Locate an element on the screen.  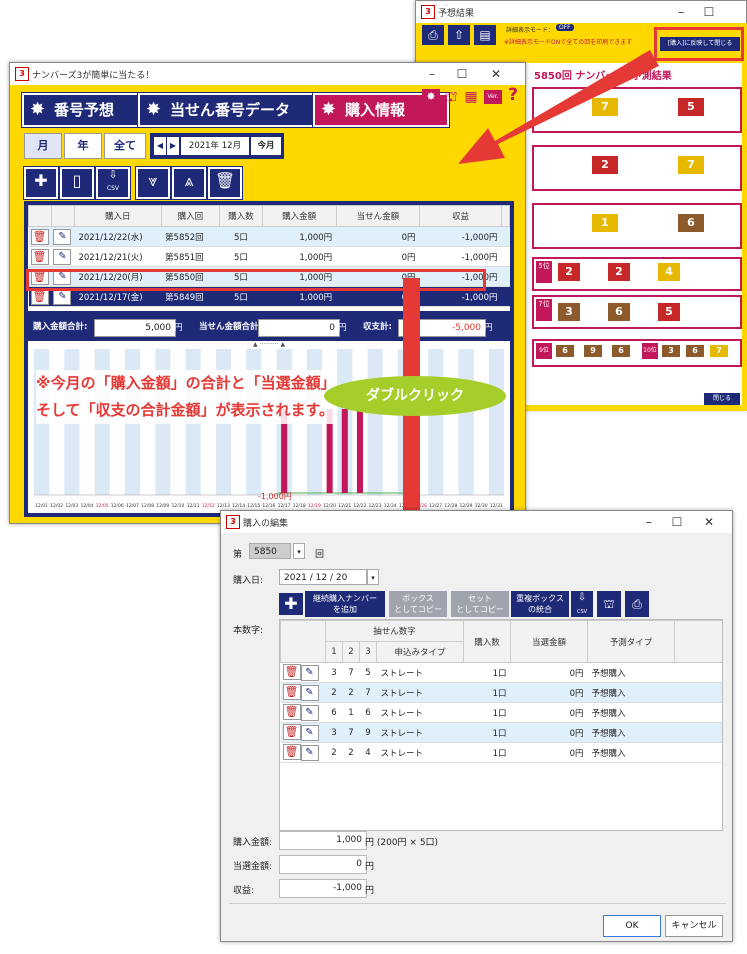
col-count: 購入数 is located at coordinates (241, 216).